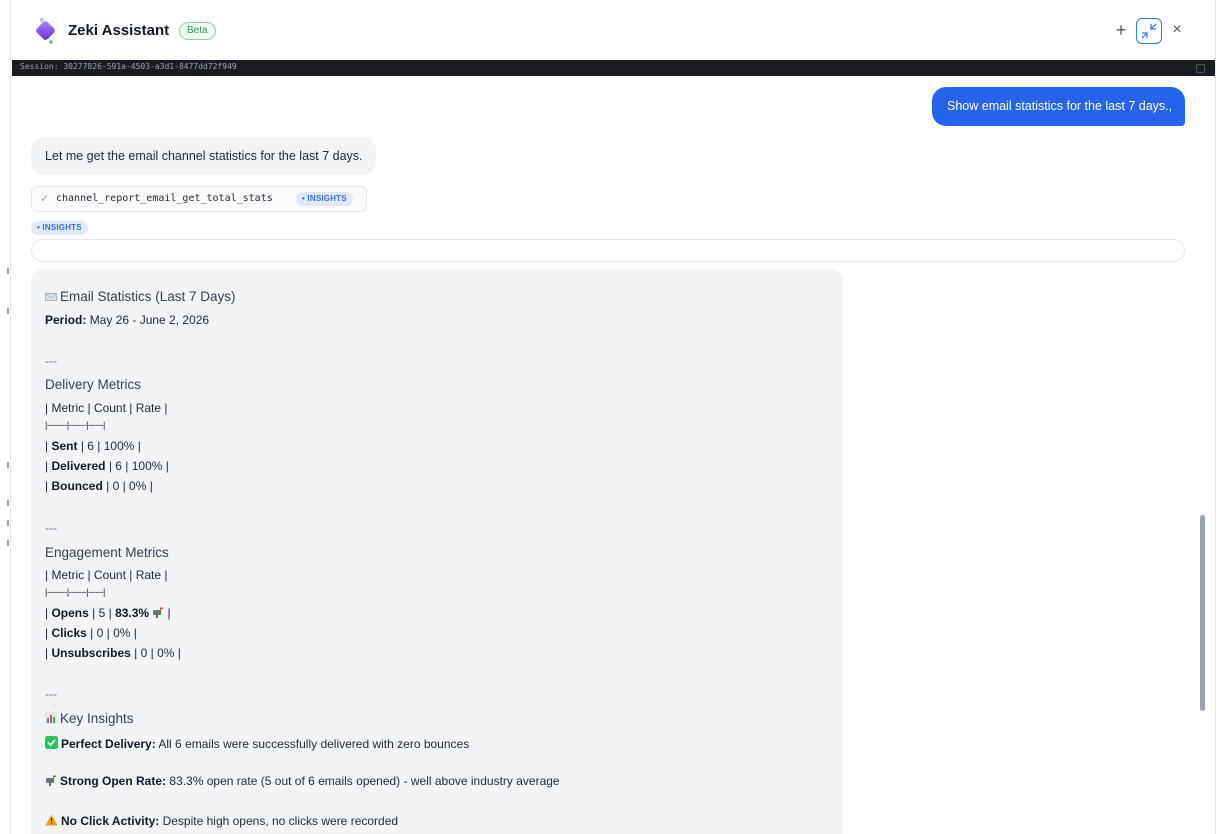 Image resolution: width=1222 pixels, height=834 pixels. What do you see at coordinates (51, 821) in the screenshot?
I see `warning-icon` at bounding box center [51, 821].